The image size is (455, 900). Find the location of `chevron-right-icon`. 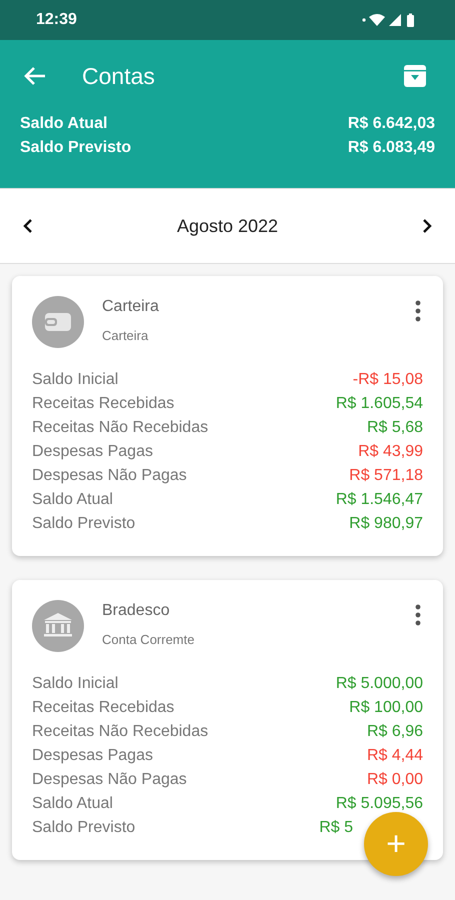

chevron-right-icon is located at coordinates (427, 226).